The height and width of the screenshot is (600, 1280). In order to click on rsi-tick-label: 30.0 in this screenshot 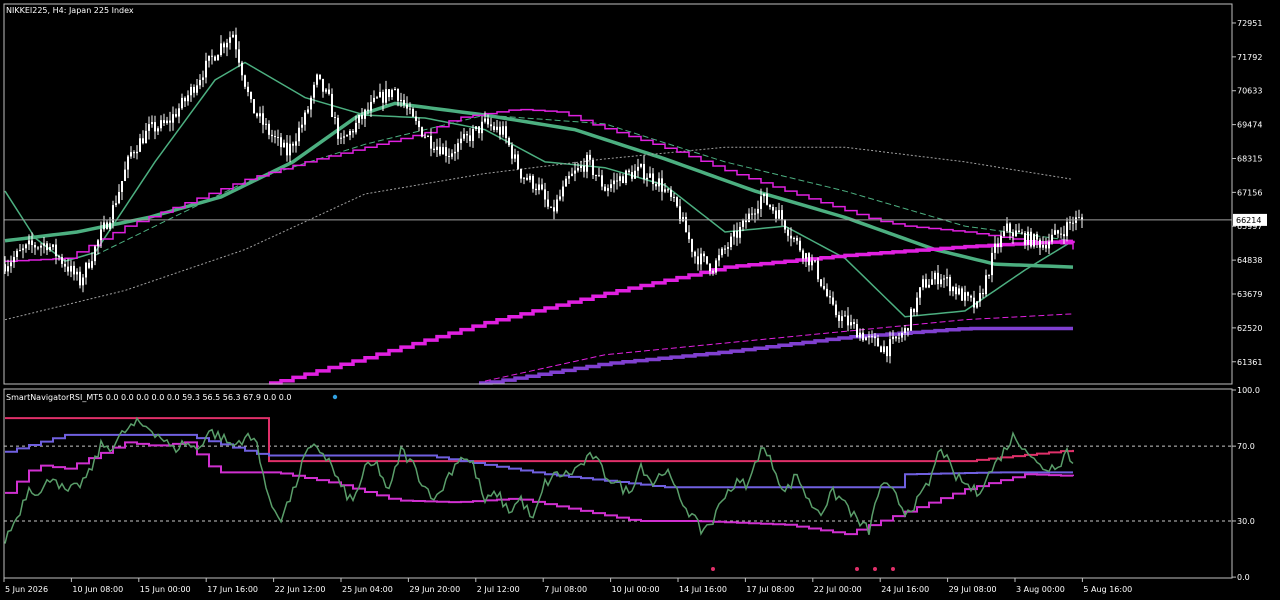, I will do `click(1246, 521)`.